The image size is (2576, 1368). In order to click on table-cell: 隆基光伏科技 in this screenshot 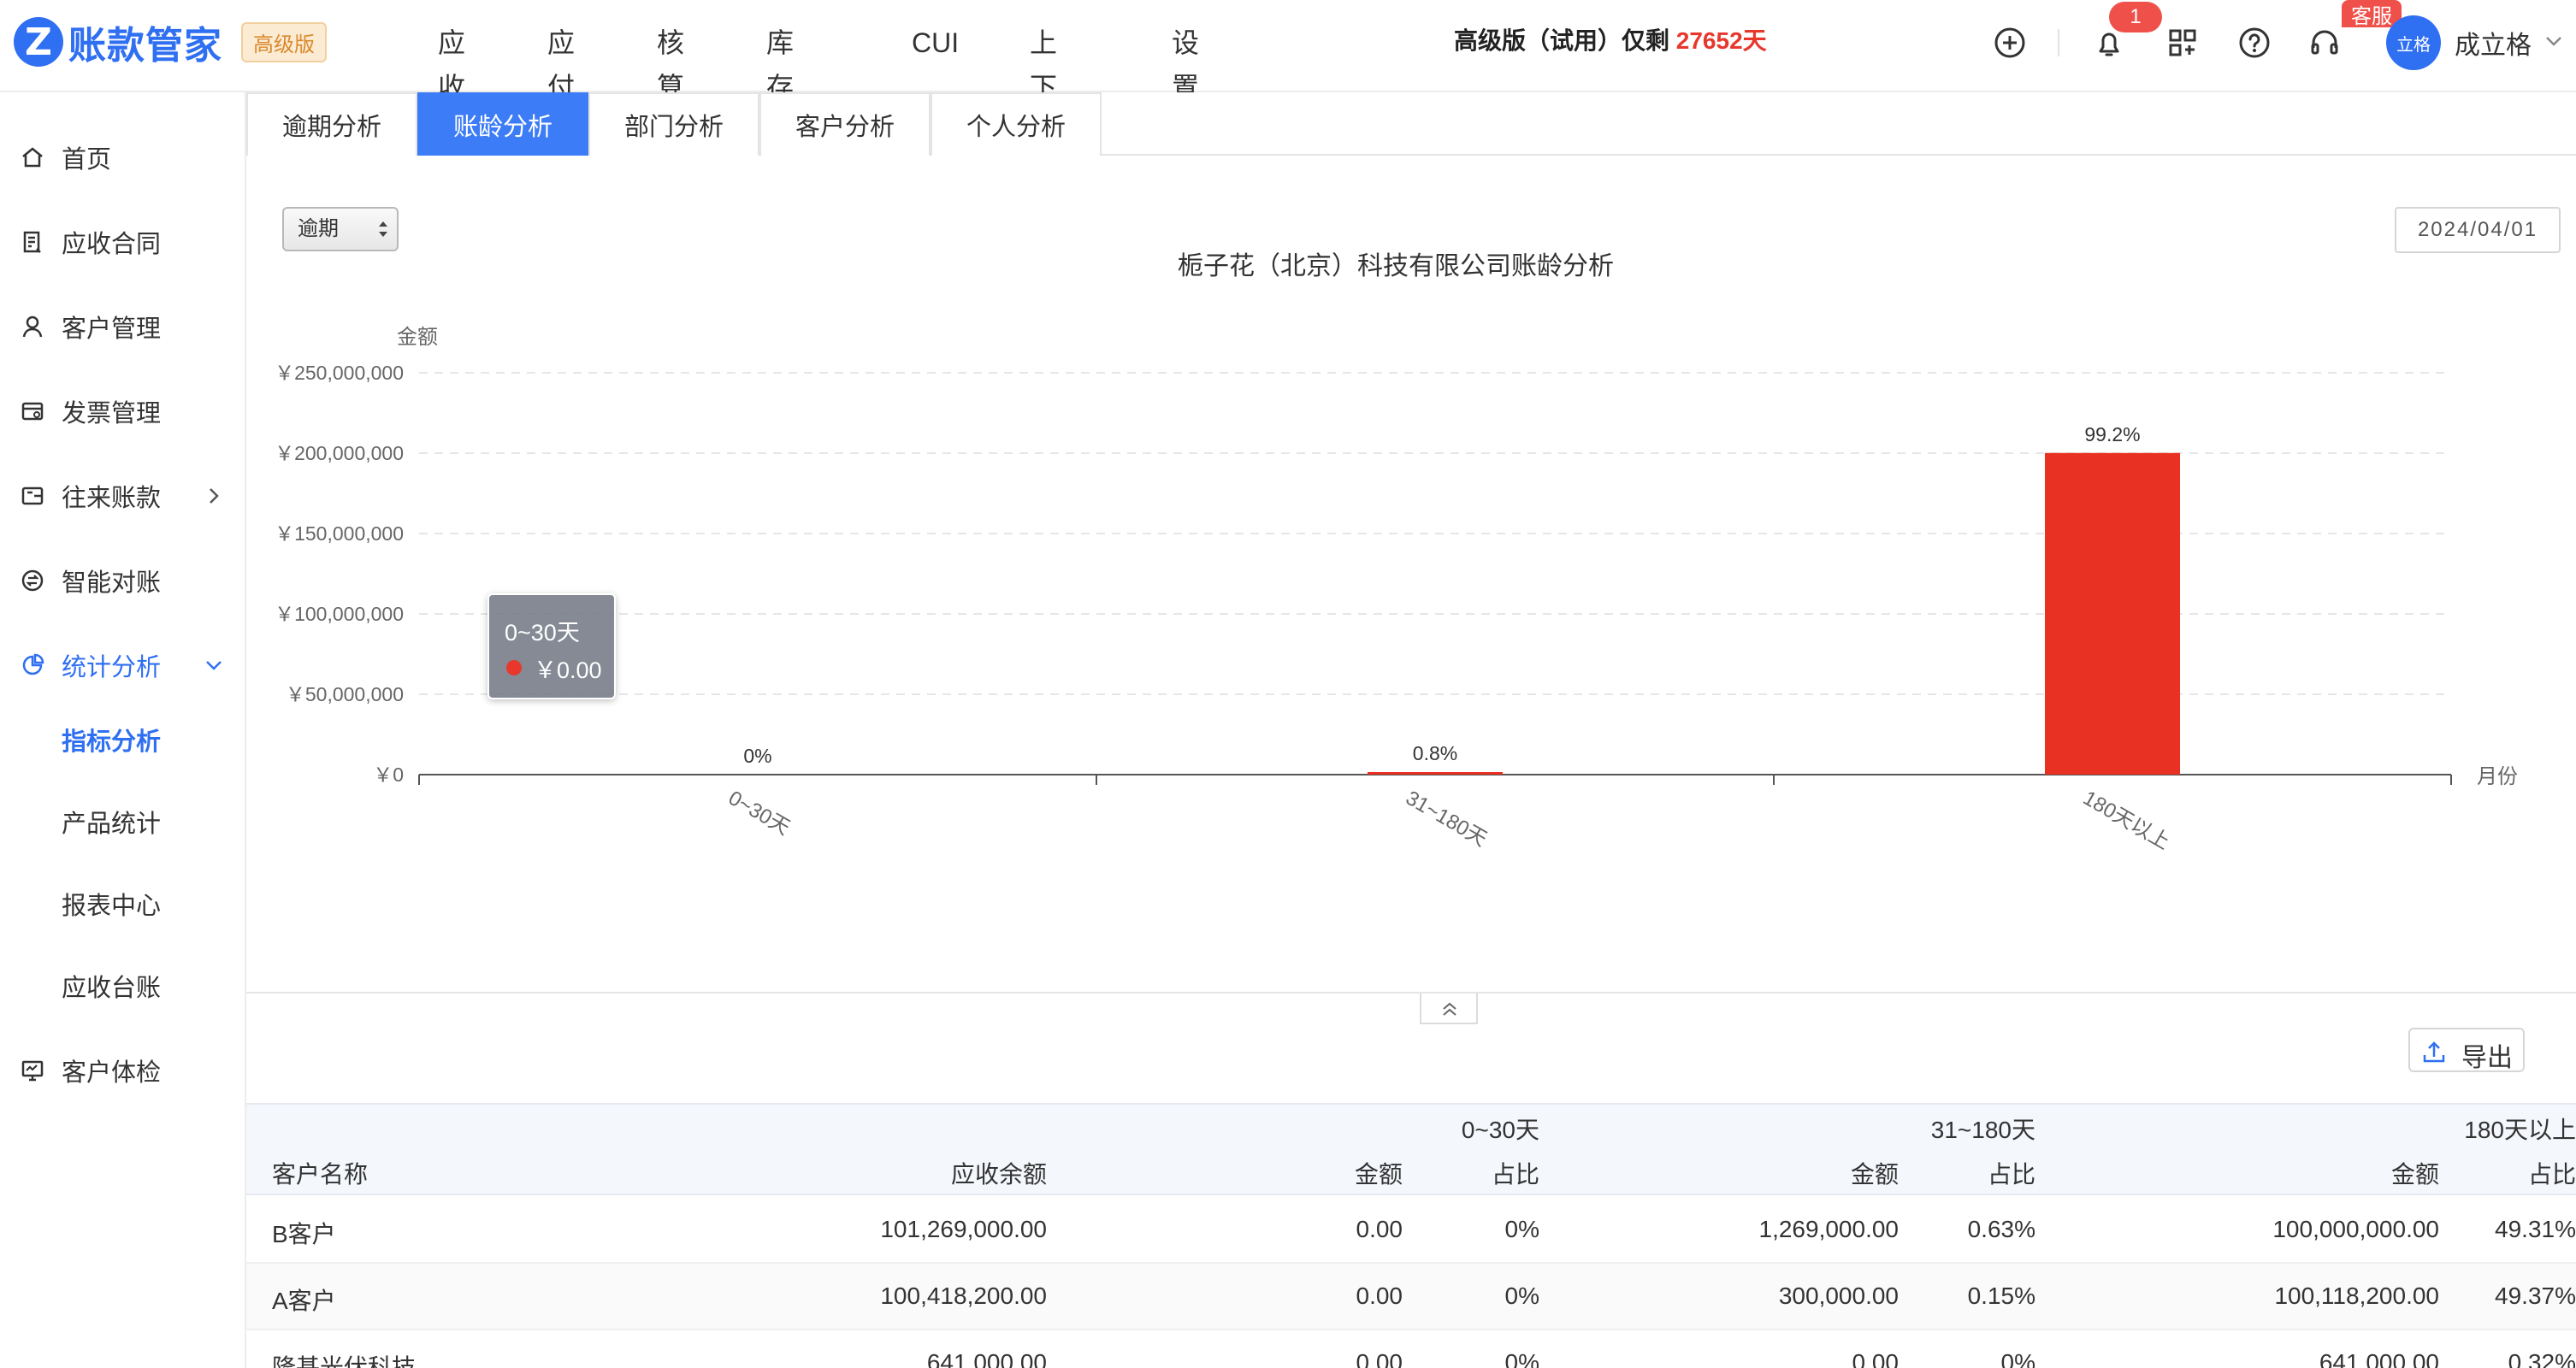, I will do `click(344, 1361)`.